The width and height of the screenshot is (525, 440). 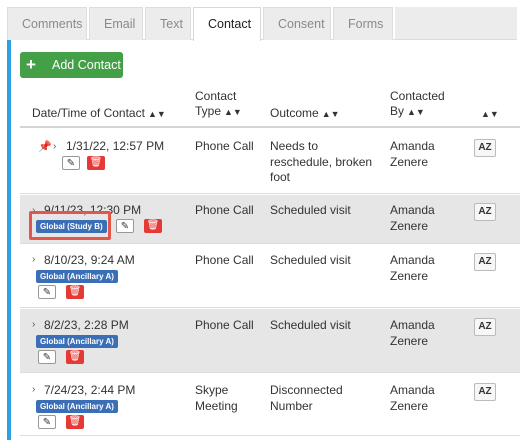 I want to click on column-header-date: Date/Time of Contact ▲▼, so click(x=99, y=114).